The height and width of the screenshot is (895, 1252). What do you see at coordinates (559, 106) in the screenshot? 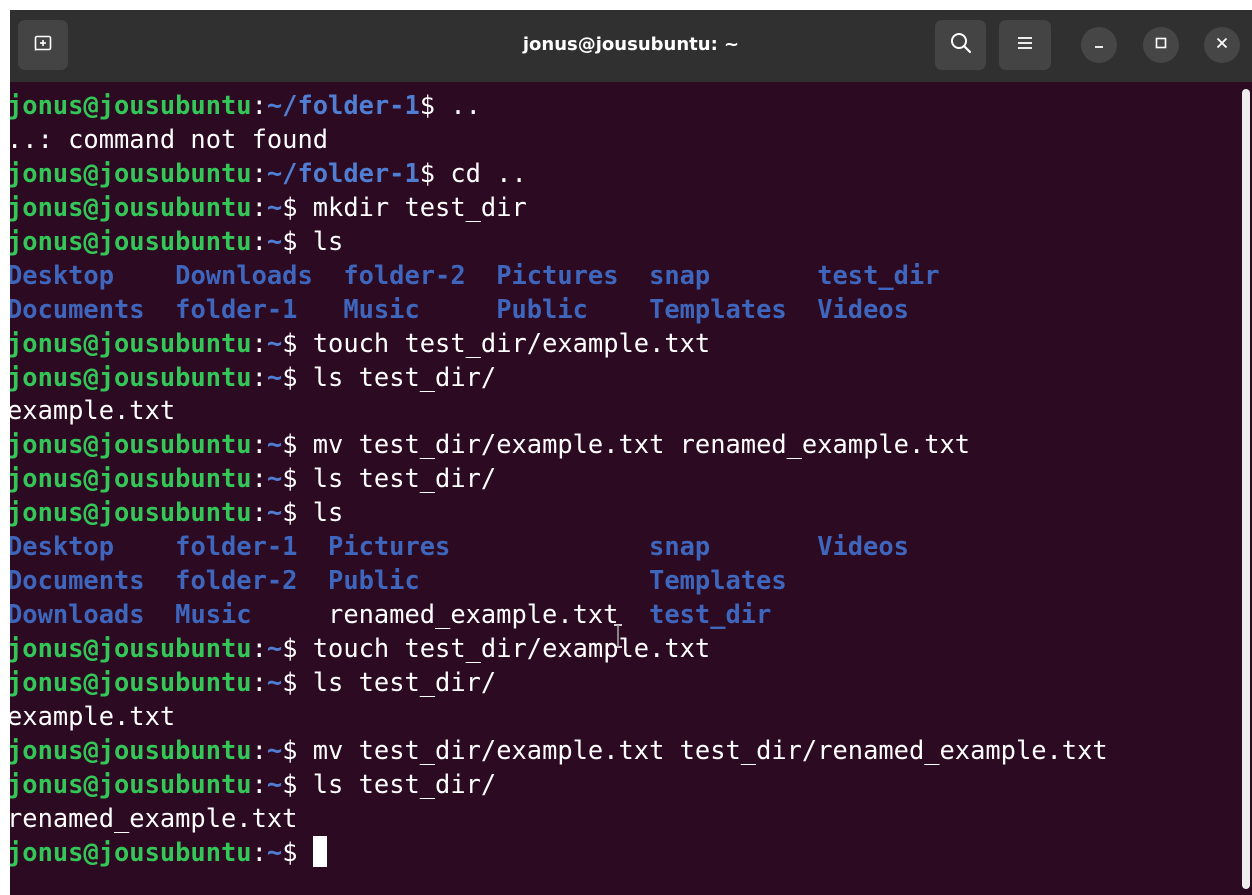
I see `prompt-line: jonus@jousubuntu:~/folder-1$ ..` at bounding box center [559, 106].